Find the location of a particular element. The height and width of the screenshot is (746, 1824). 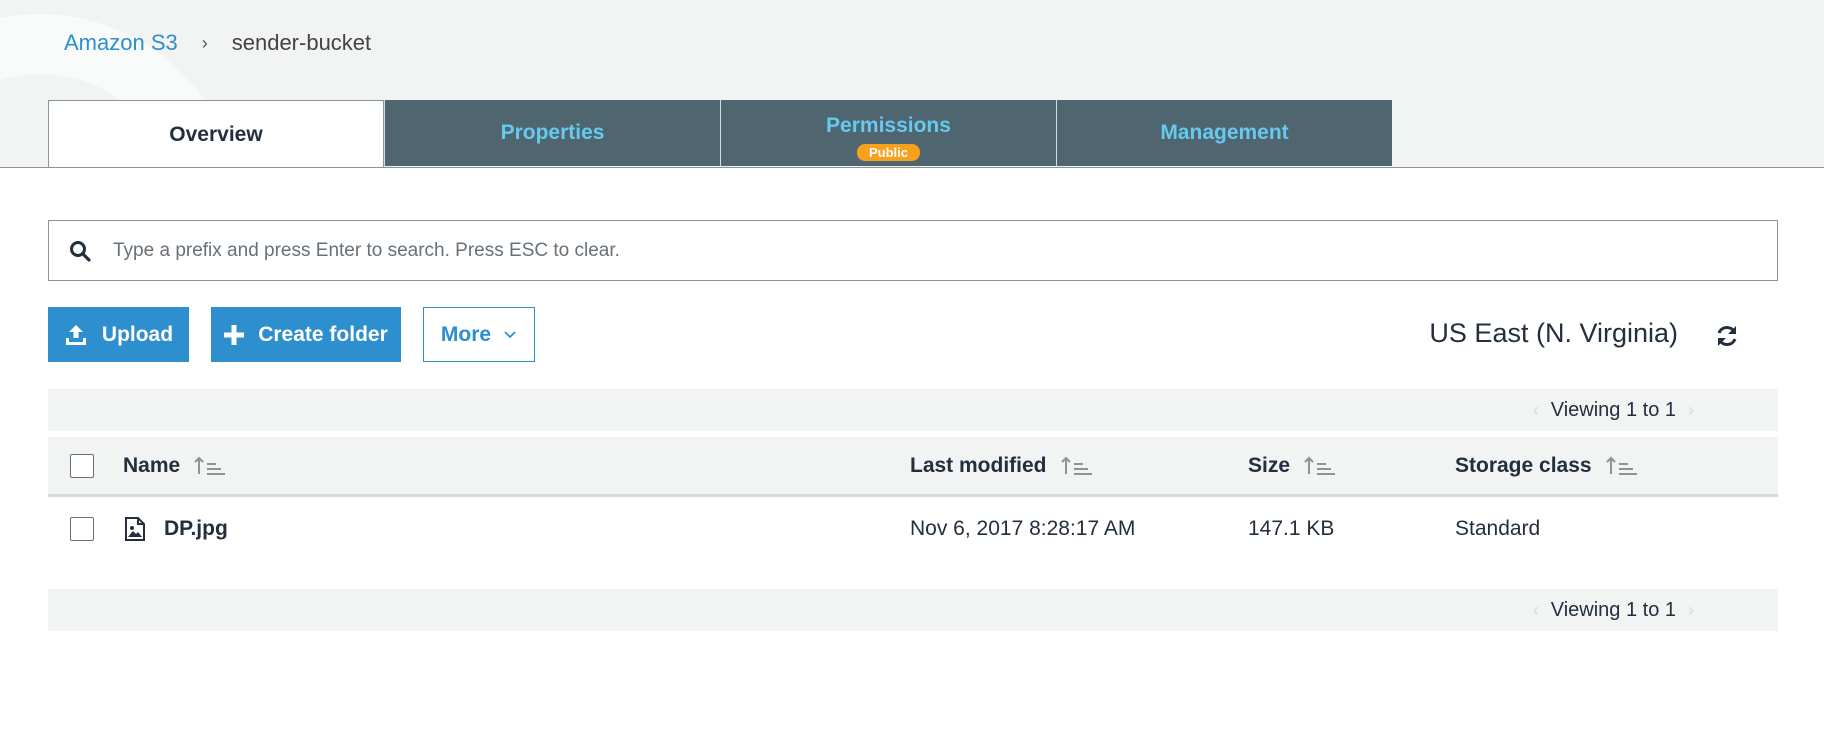

create-folder-button: Create folder is located at coordinates (306, 334).